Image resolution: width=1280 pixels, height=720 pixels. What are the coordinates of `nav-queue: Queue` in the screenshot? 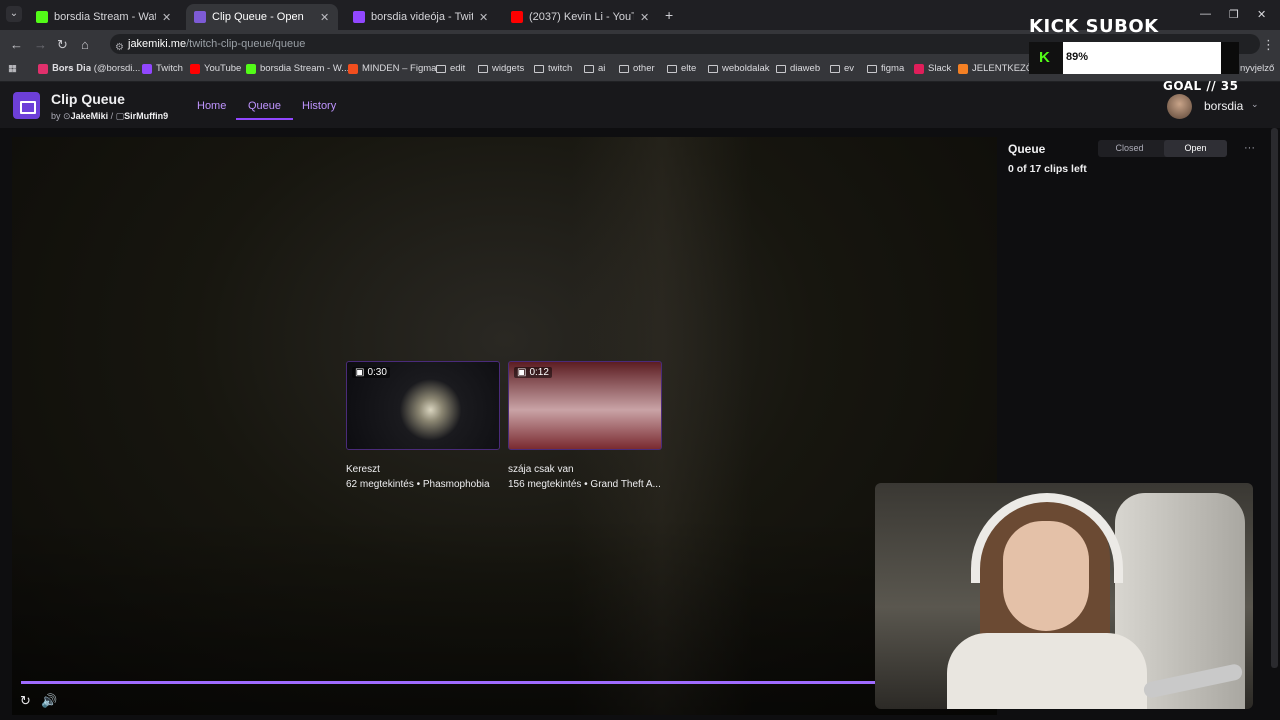 It's located at (265, 110).